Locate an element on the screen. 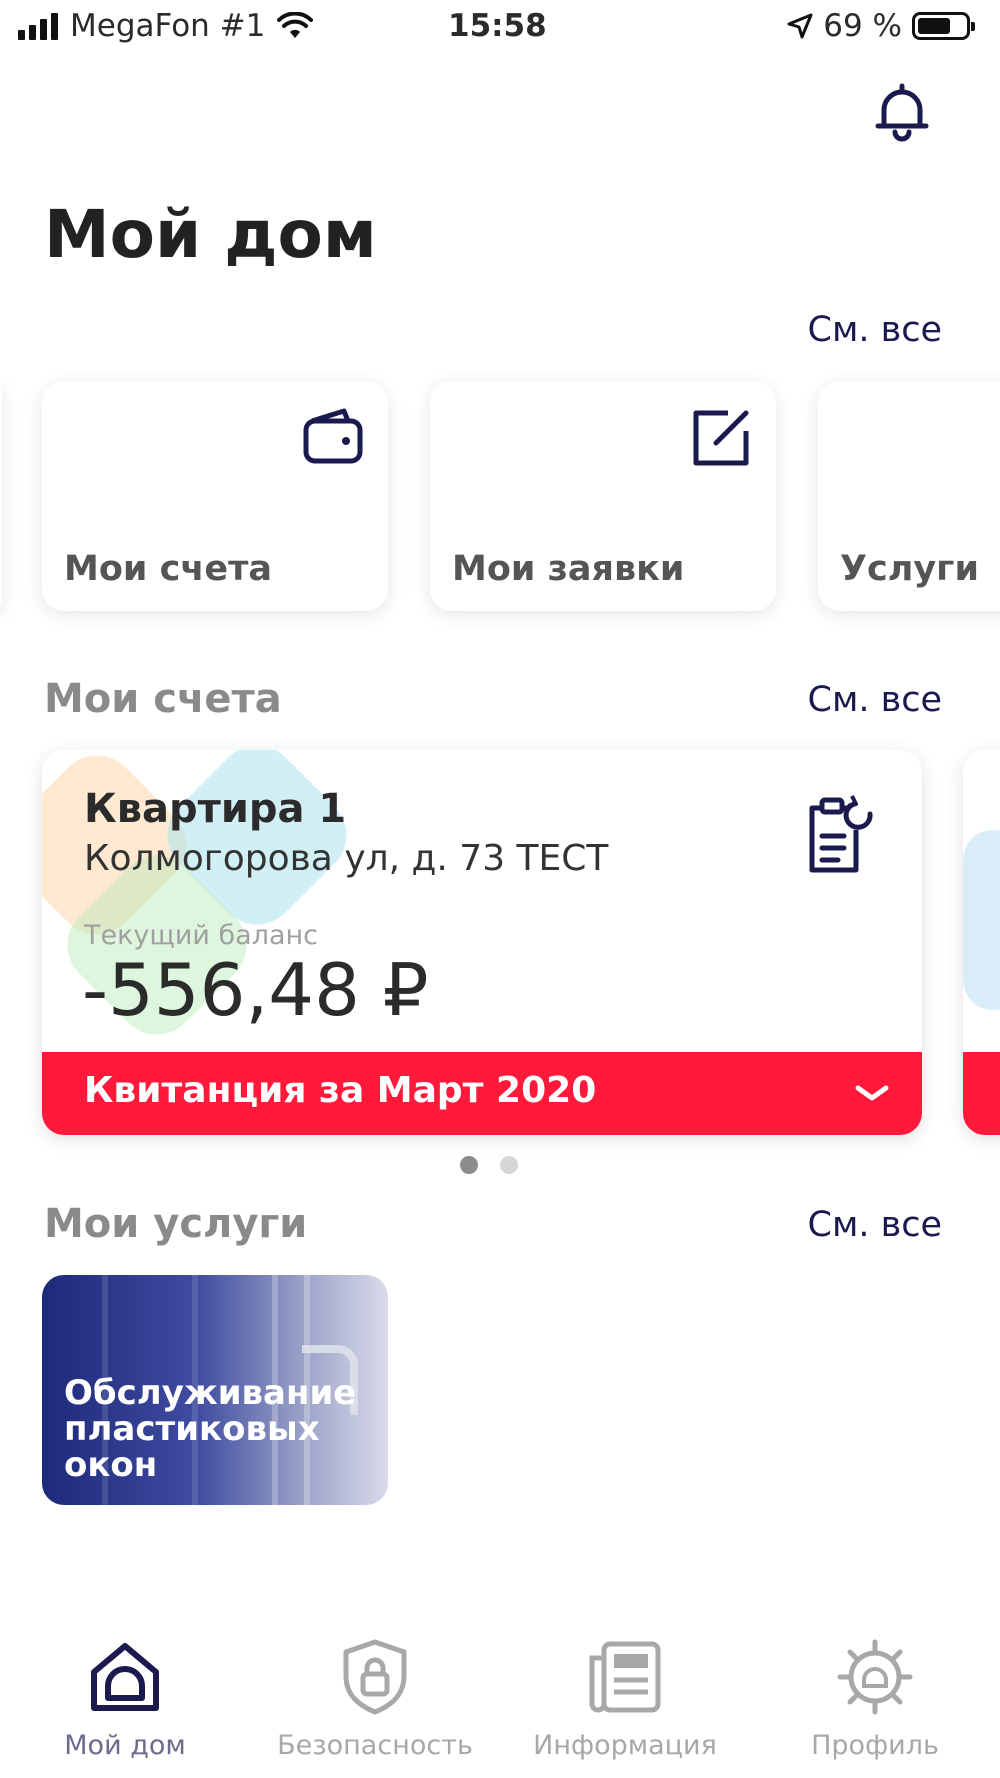  tab-security: Безопасность is located at coordinates (375, 1699).